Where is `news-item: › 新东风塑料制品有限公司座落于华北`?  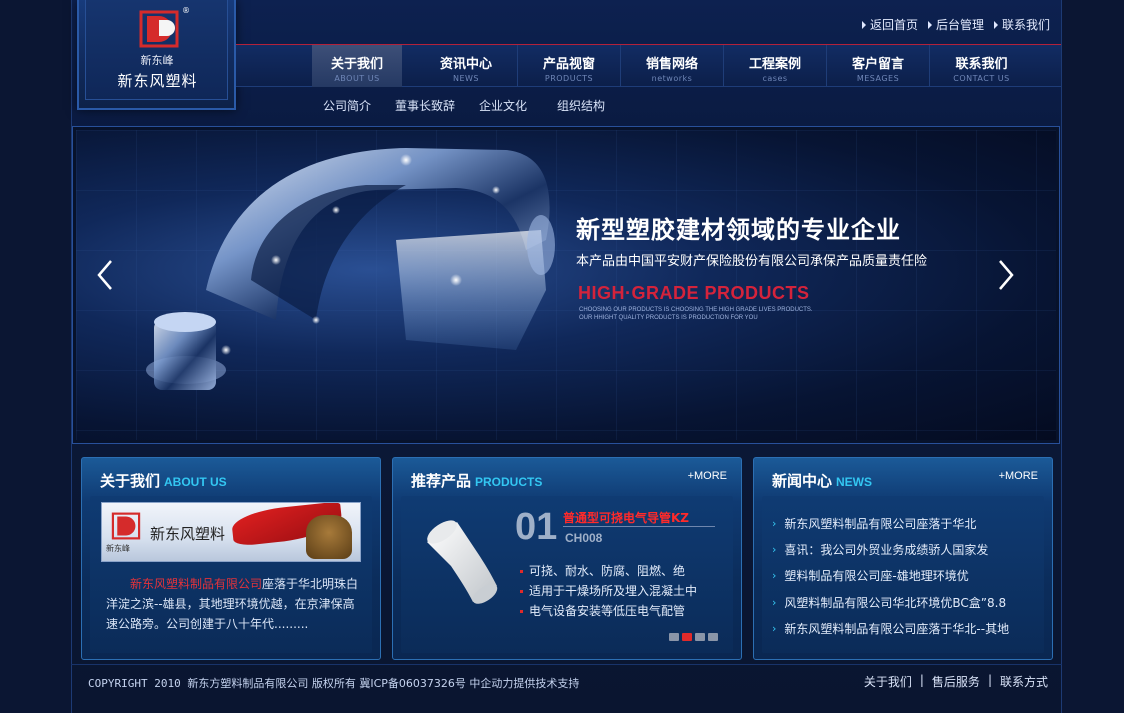
news-item: › 新东风塑料制品有限公司座落于华北 is located at coordinates (890, 523).